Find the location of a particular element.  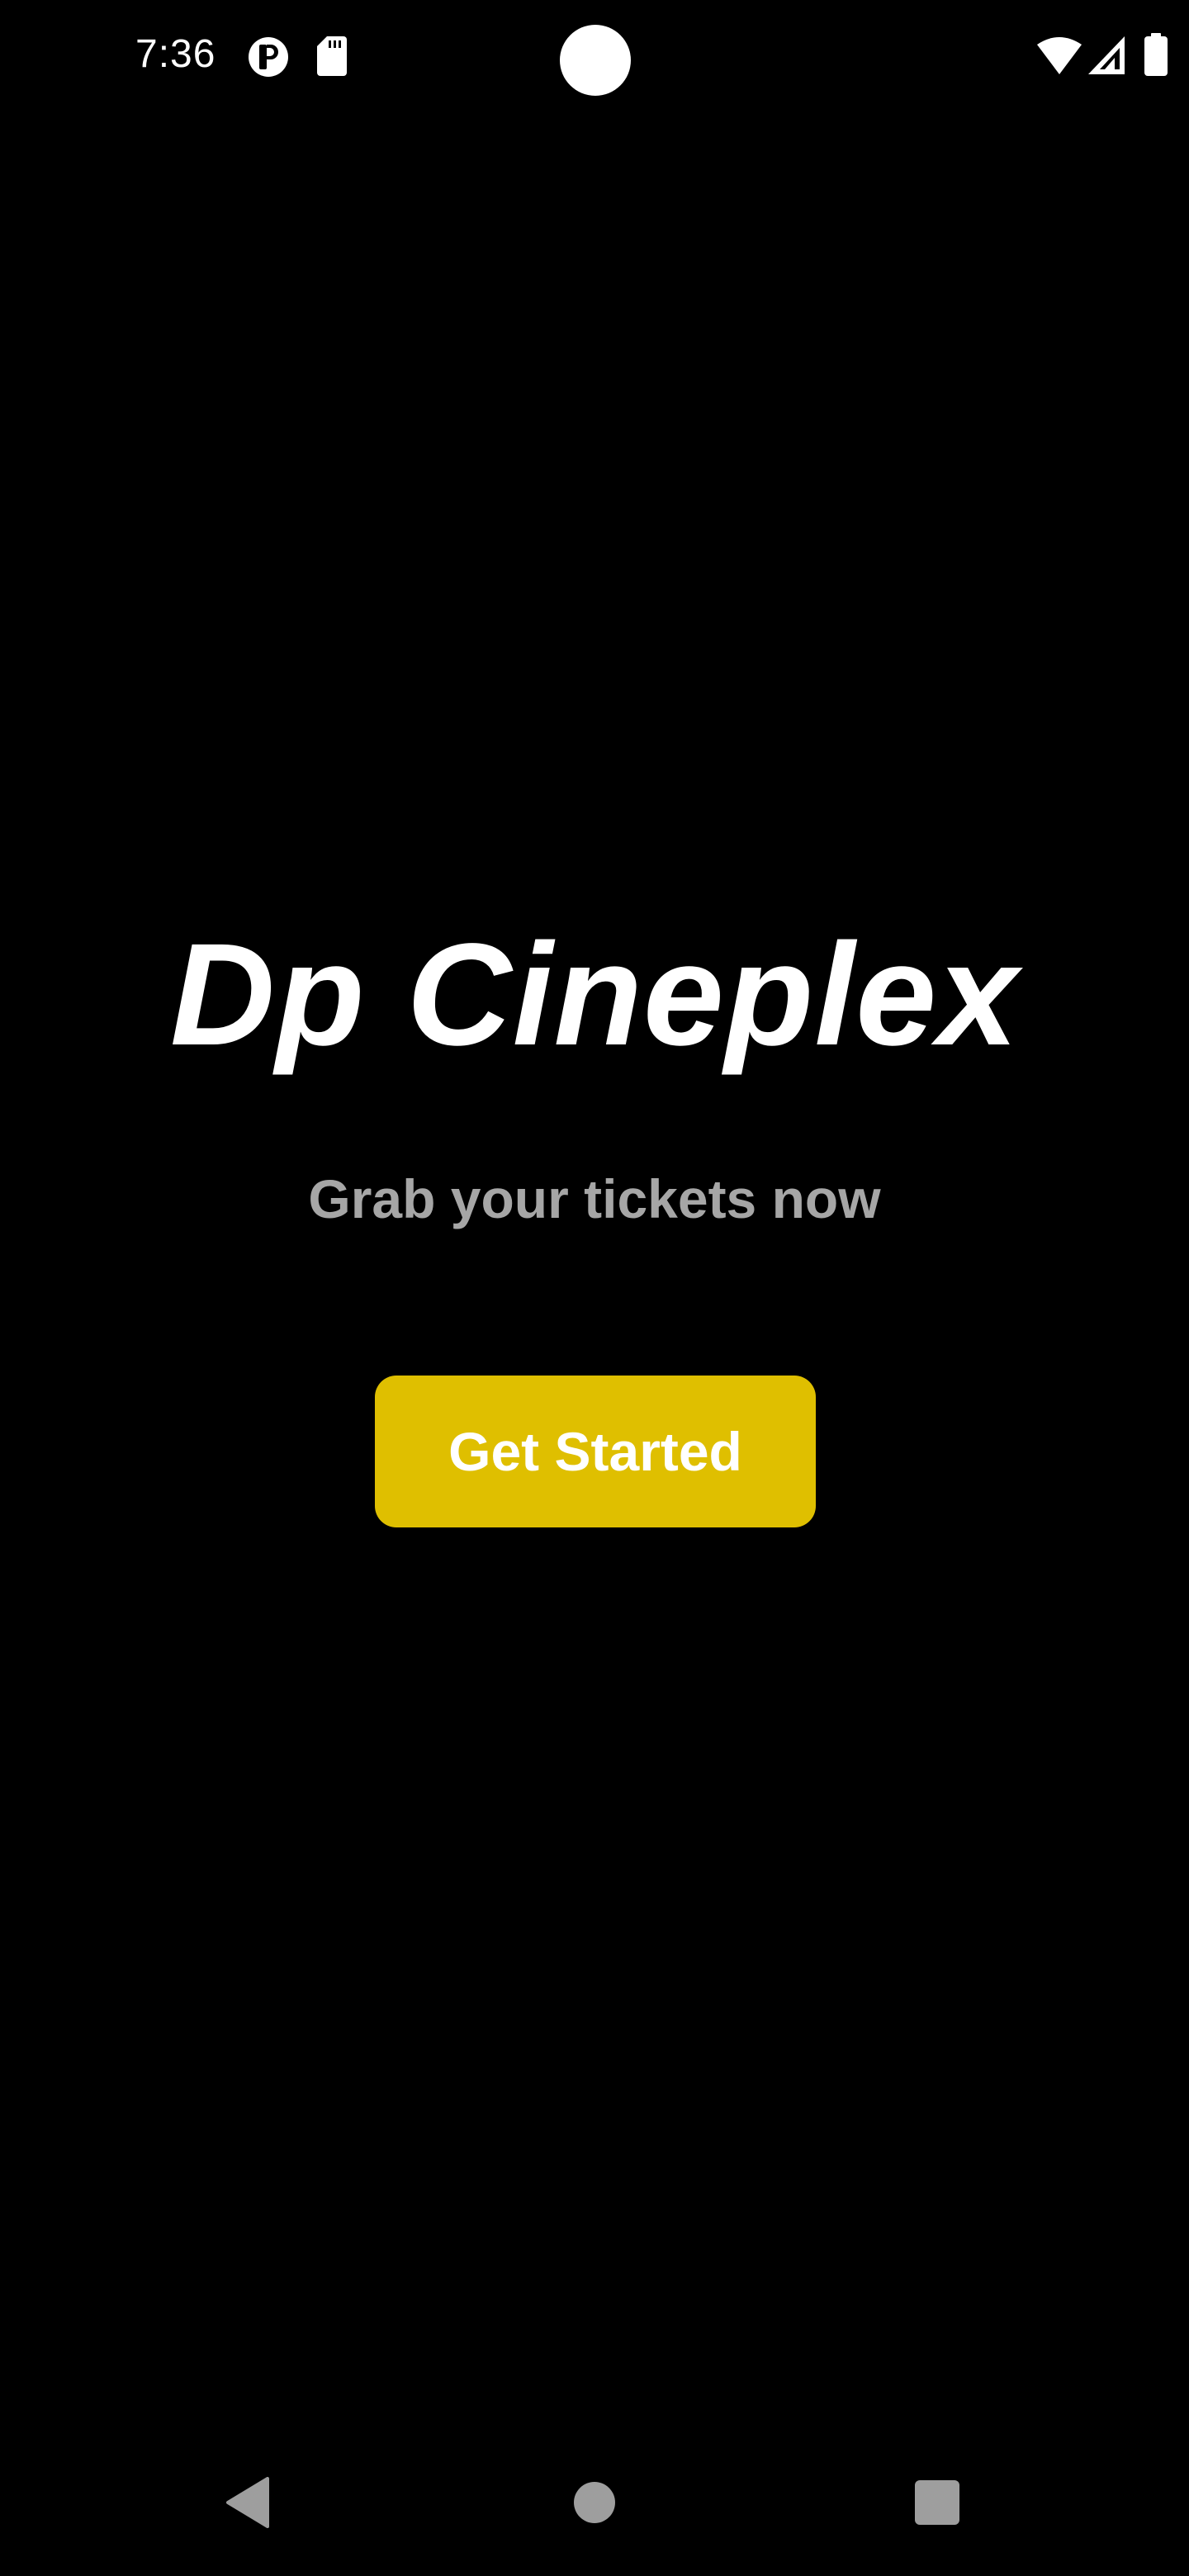

status-bar: 7:36 is located at coordinates (594, 58).